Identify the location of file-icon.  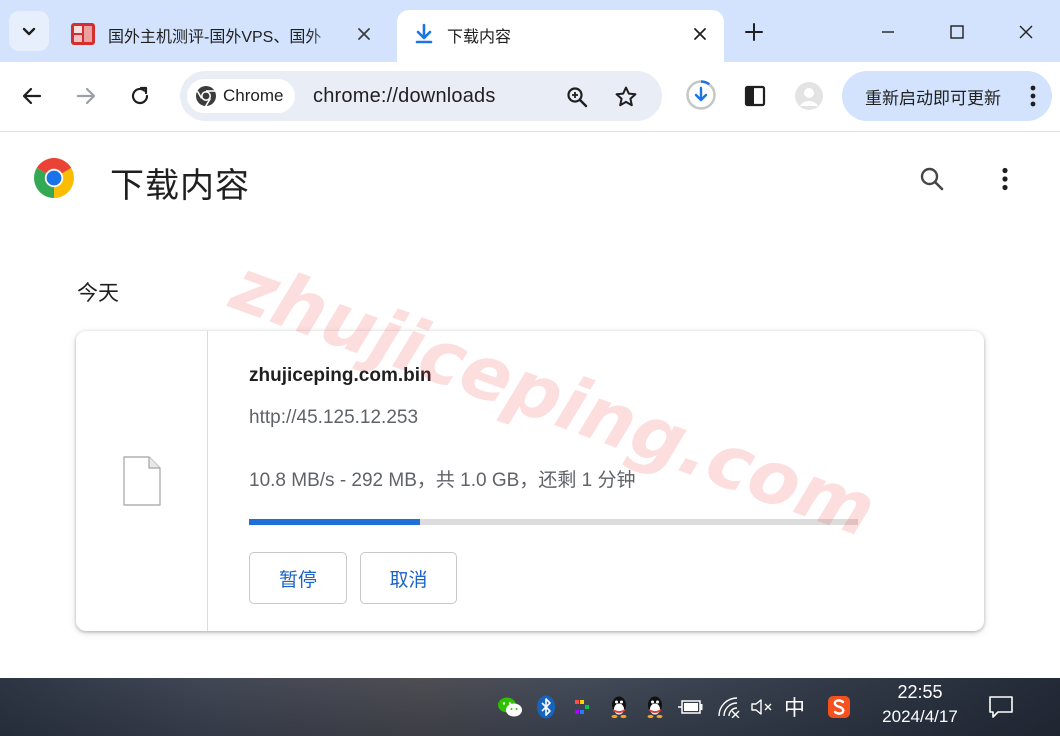
(142, 481).